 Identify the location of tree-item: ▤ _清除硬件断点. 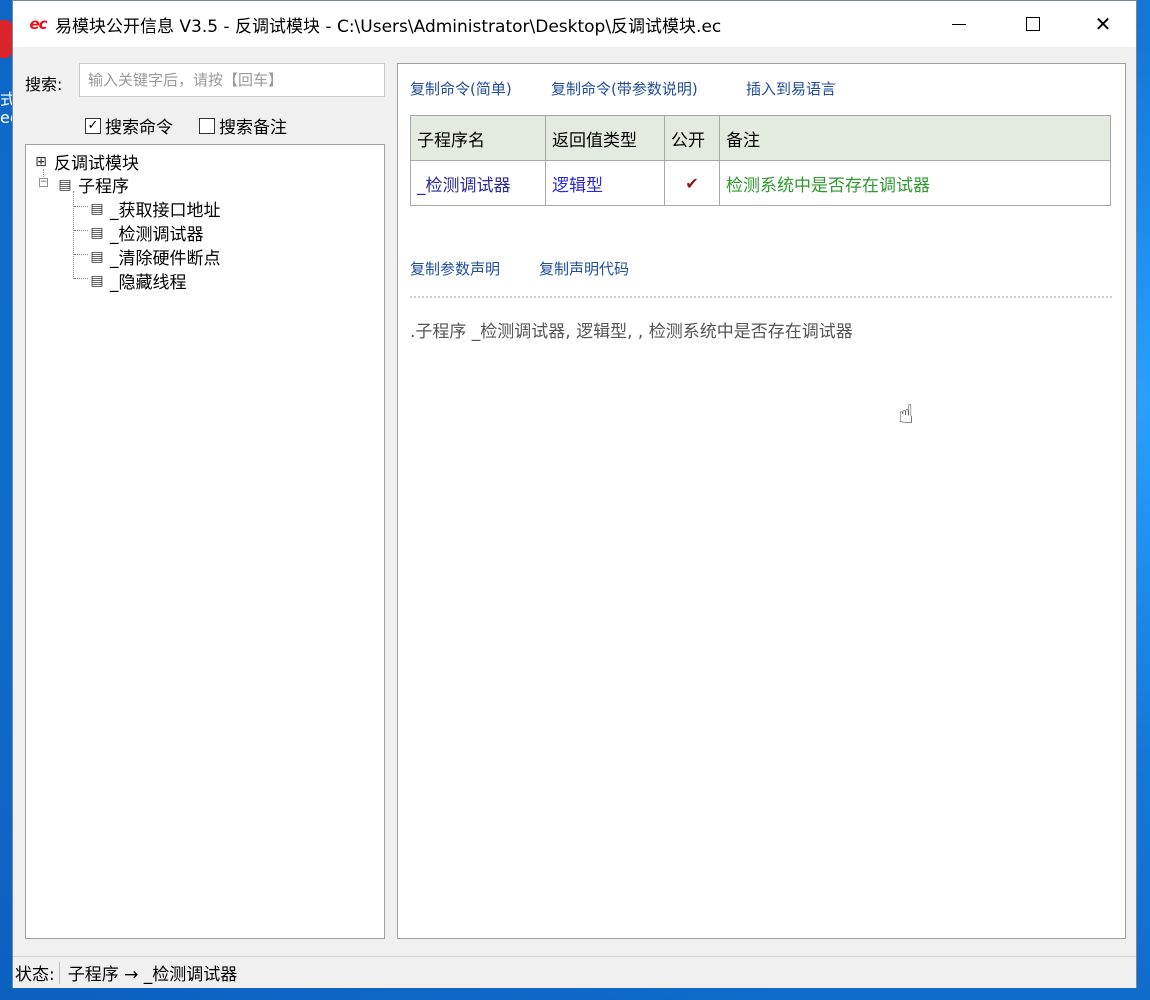
(154, 257).